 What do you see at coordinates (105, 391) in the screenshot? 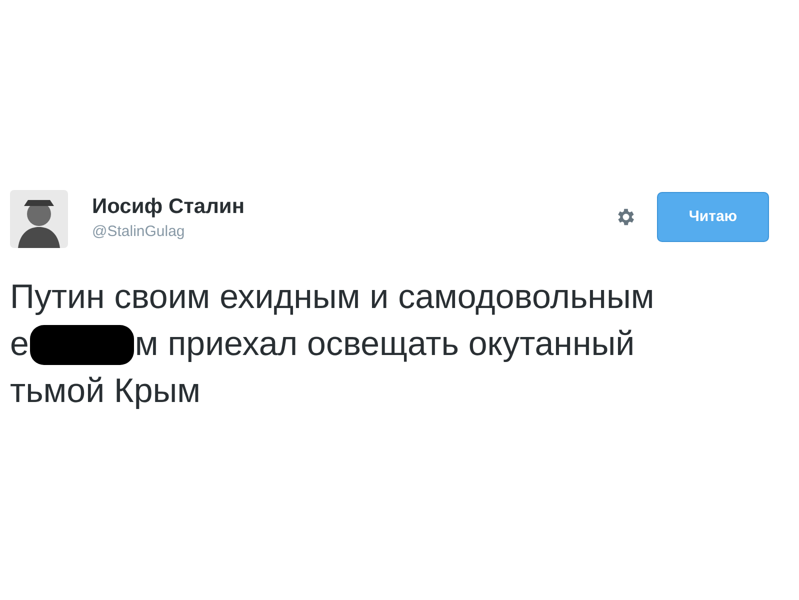
I see `tweet-text: тьмой Крым` at bounding box center [105, 391].